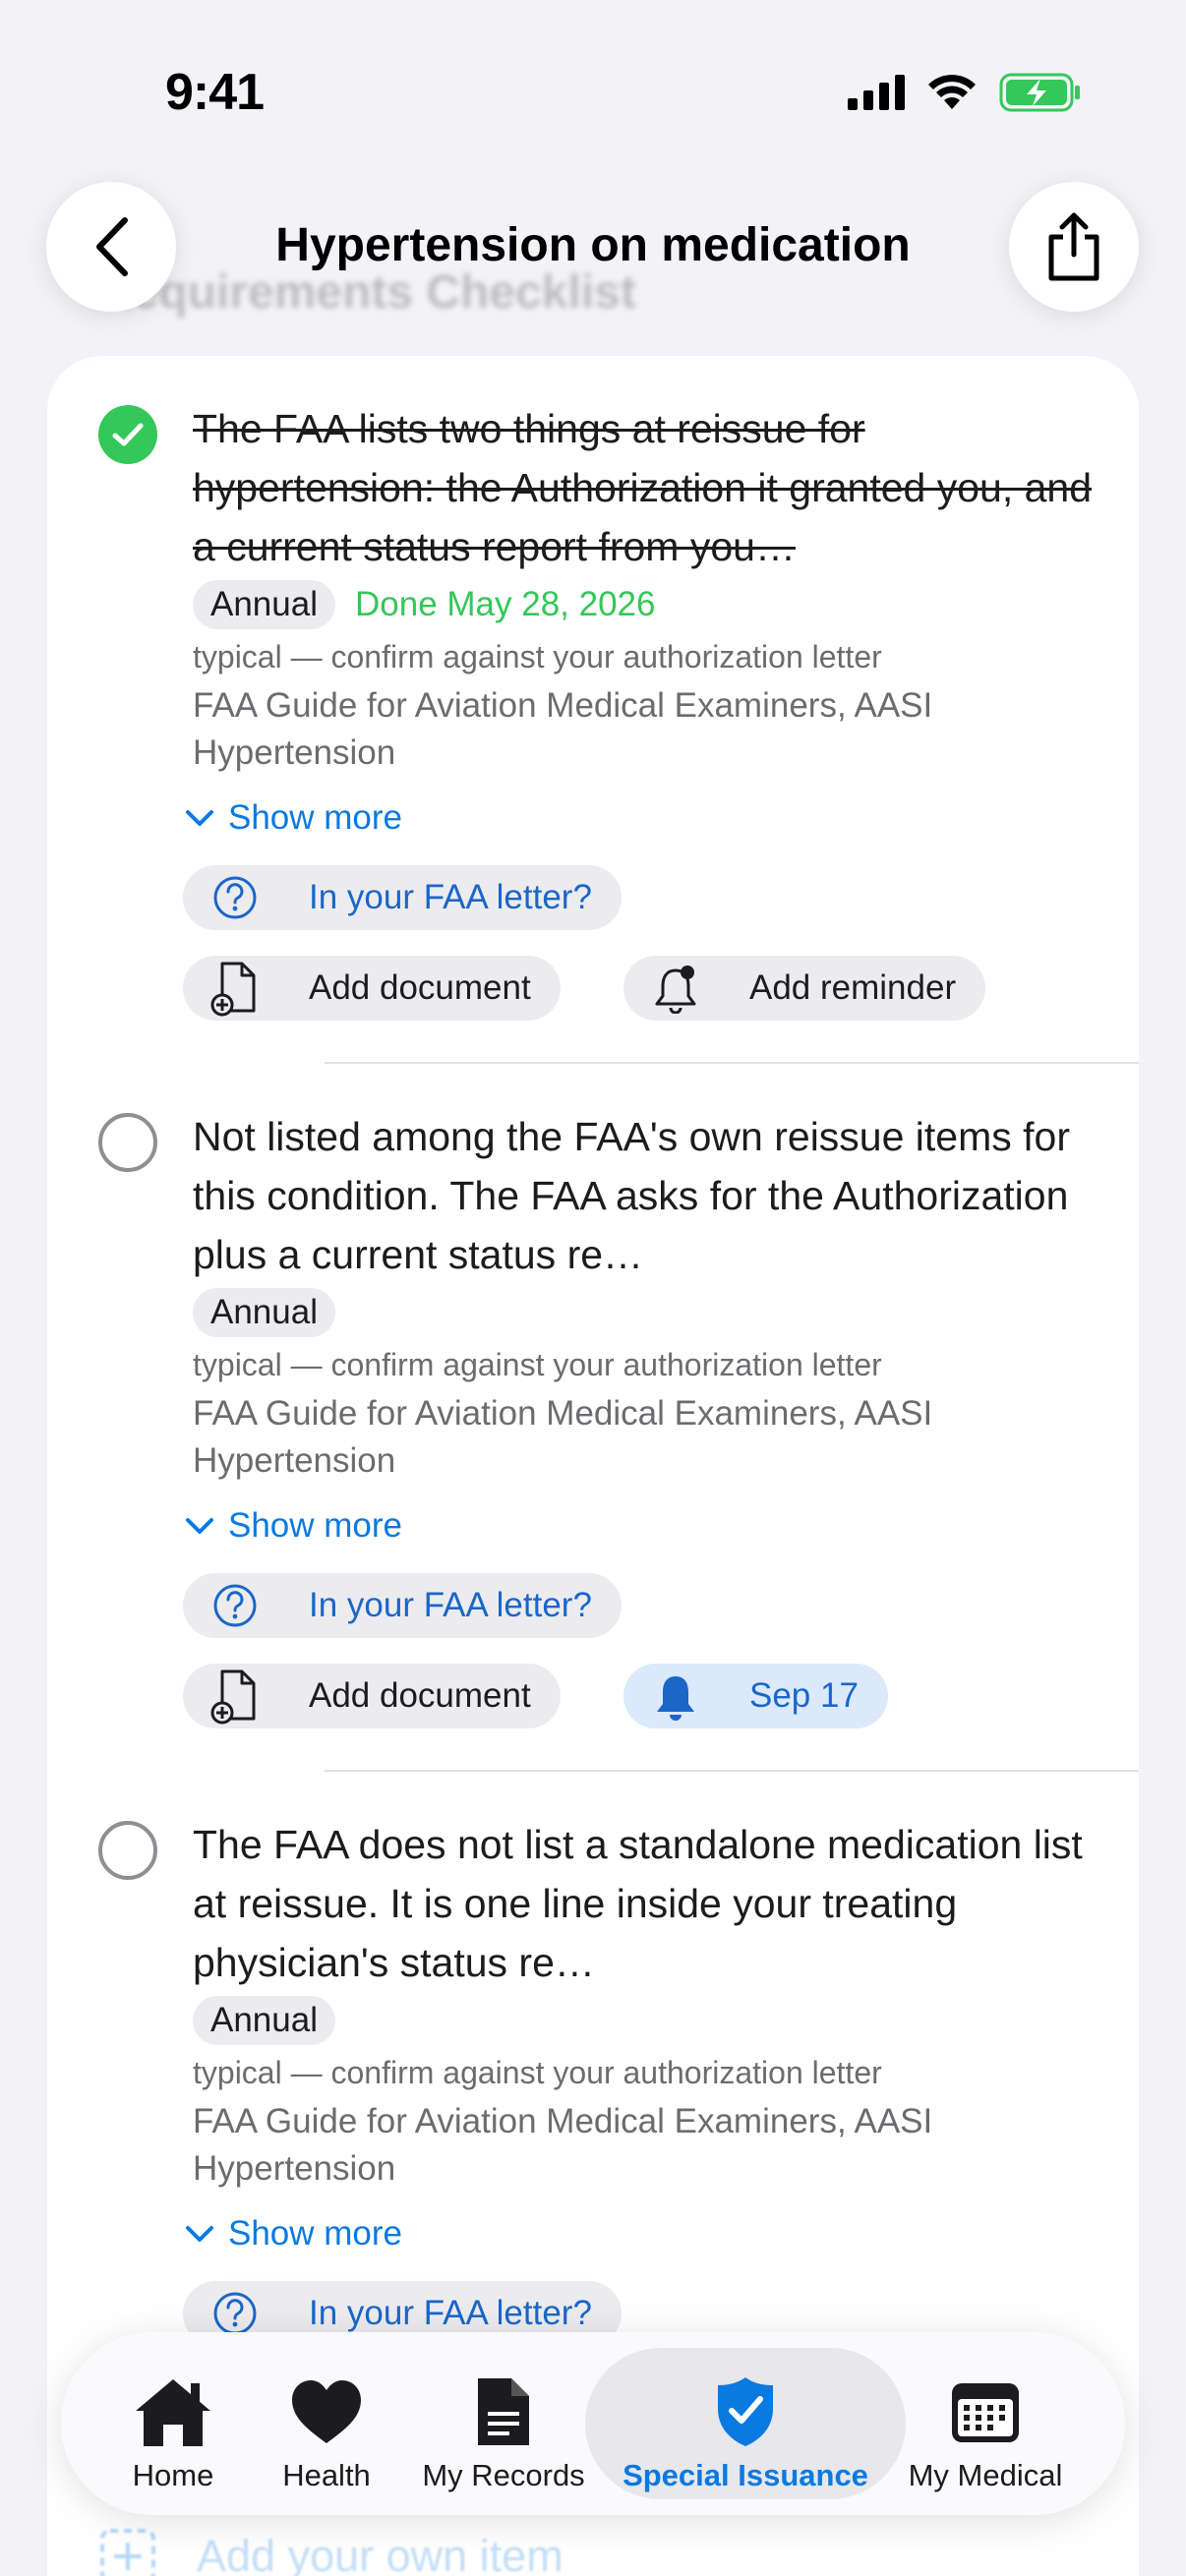 The width and height of the screenshot is (1186, 2576). Describe the element at coordinates (876, 92) in the screenshot. I see `cellular-signal-icon` at that location.